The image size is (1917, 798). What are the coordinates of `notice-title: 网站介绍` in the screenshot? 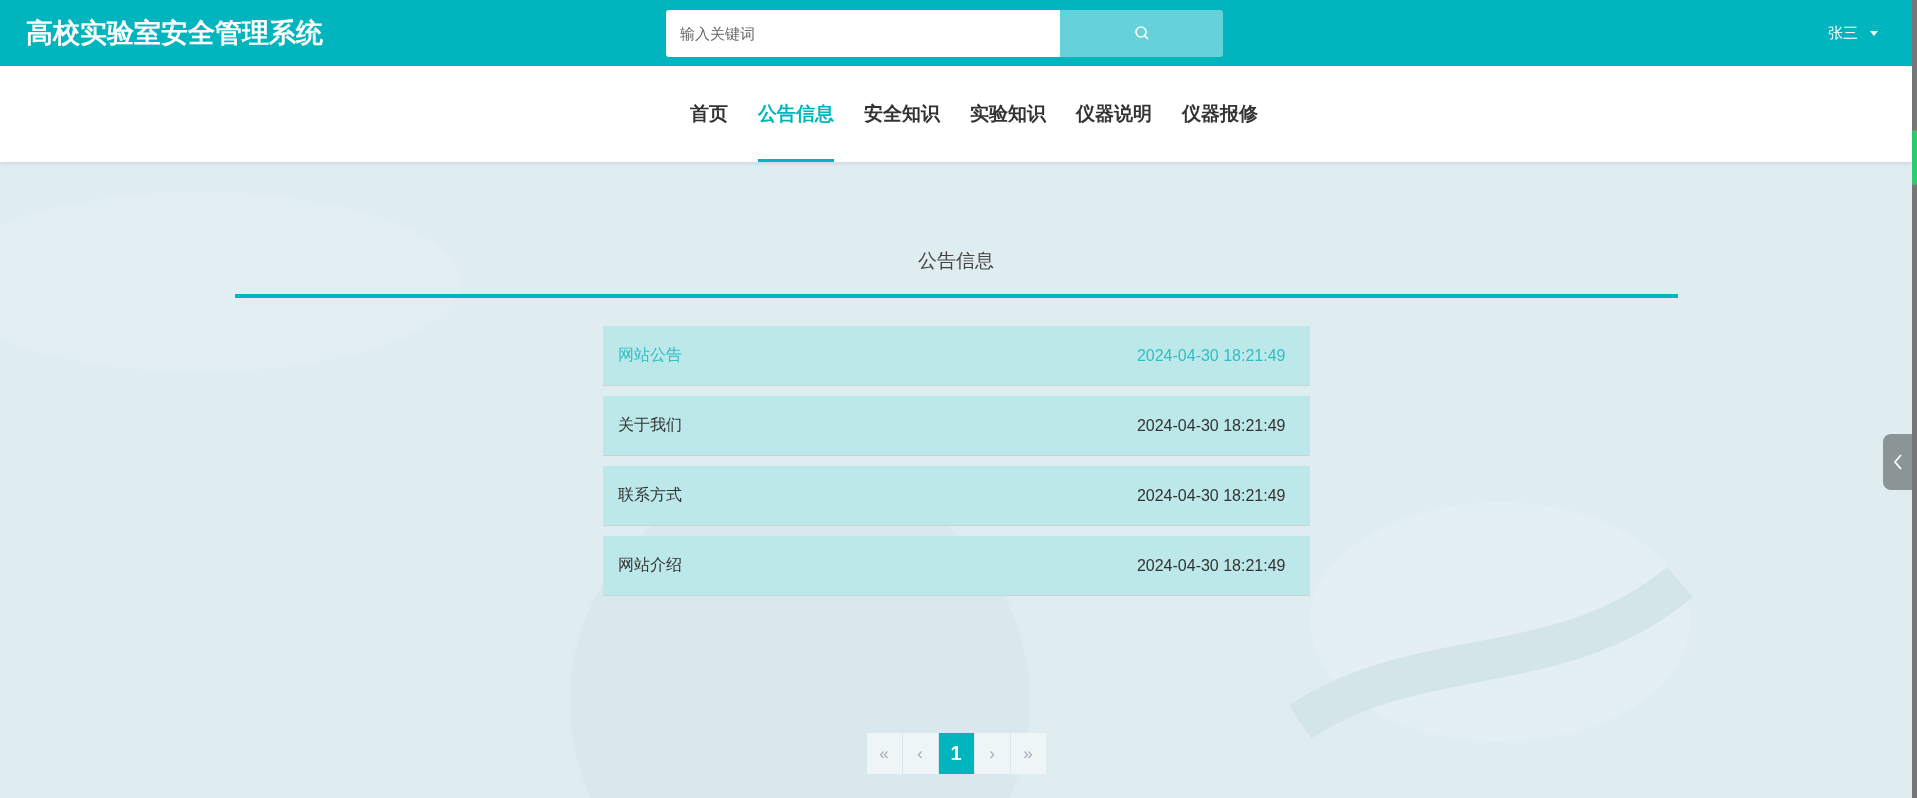 It's located at (649, 565).